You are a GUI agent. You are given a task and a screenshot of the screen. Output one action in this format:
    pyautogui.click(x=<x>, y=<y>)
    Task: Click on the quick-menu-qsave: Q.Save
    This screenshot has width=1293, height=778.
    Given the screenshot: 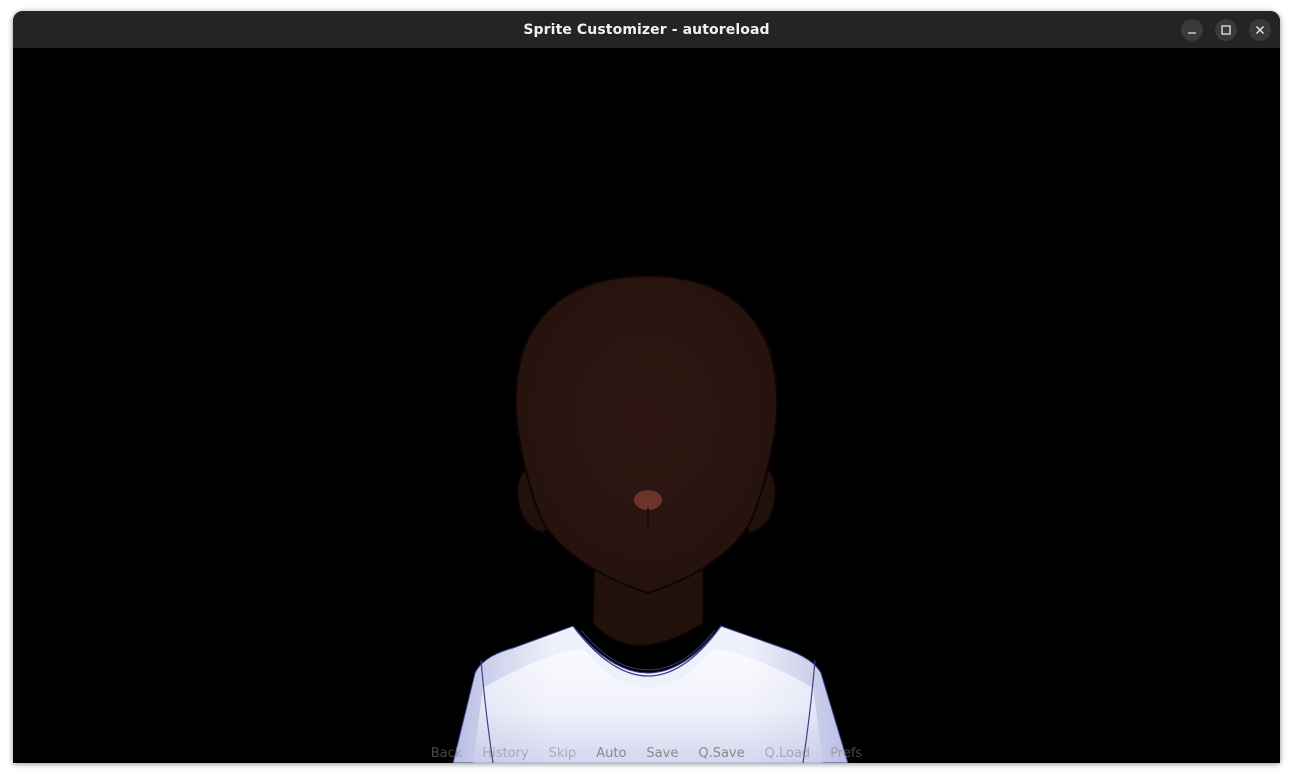 What is the action you would take?
    pyautogui.click(x=721, y=754)
    